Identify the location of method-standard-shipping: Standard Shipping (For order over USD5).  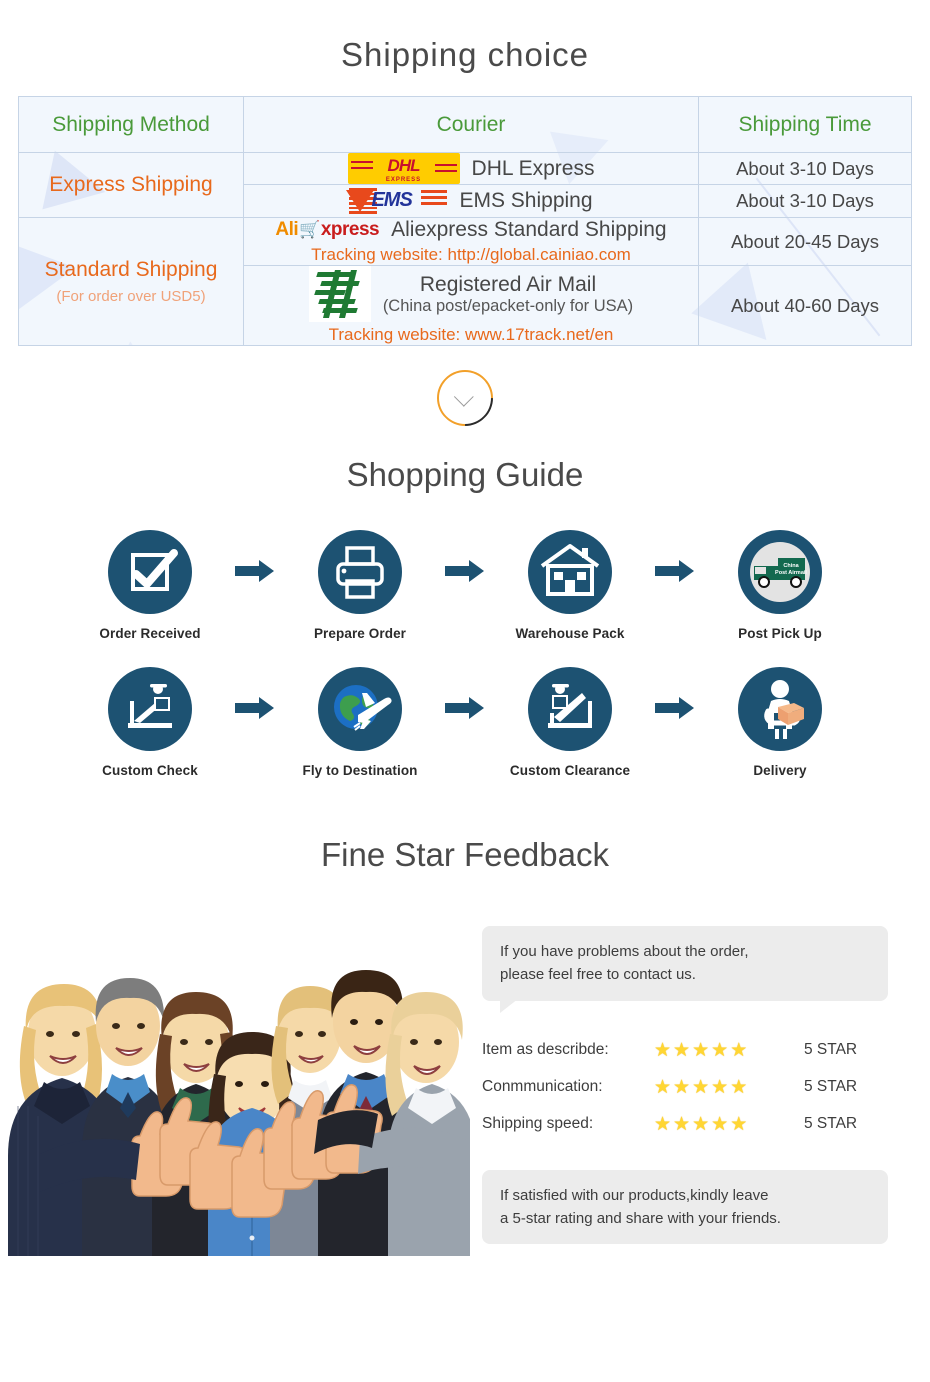
(131, 281).